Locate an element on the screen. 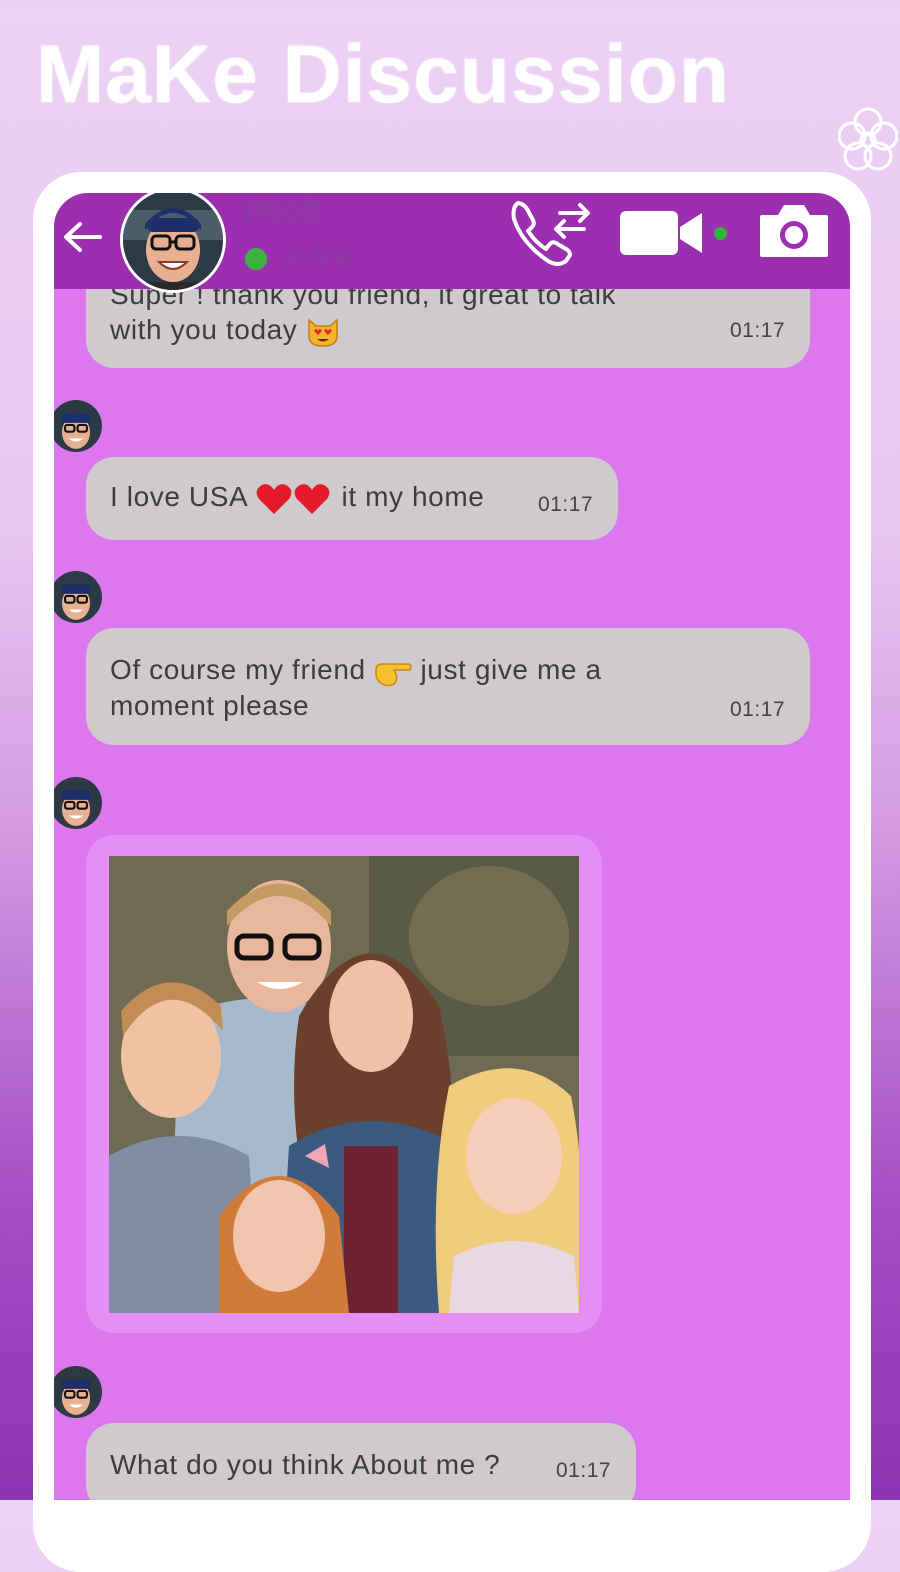  pointing-right-hand-icon is located at coordinates (393, 674).